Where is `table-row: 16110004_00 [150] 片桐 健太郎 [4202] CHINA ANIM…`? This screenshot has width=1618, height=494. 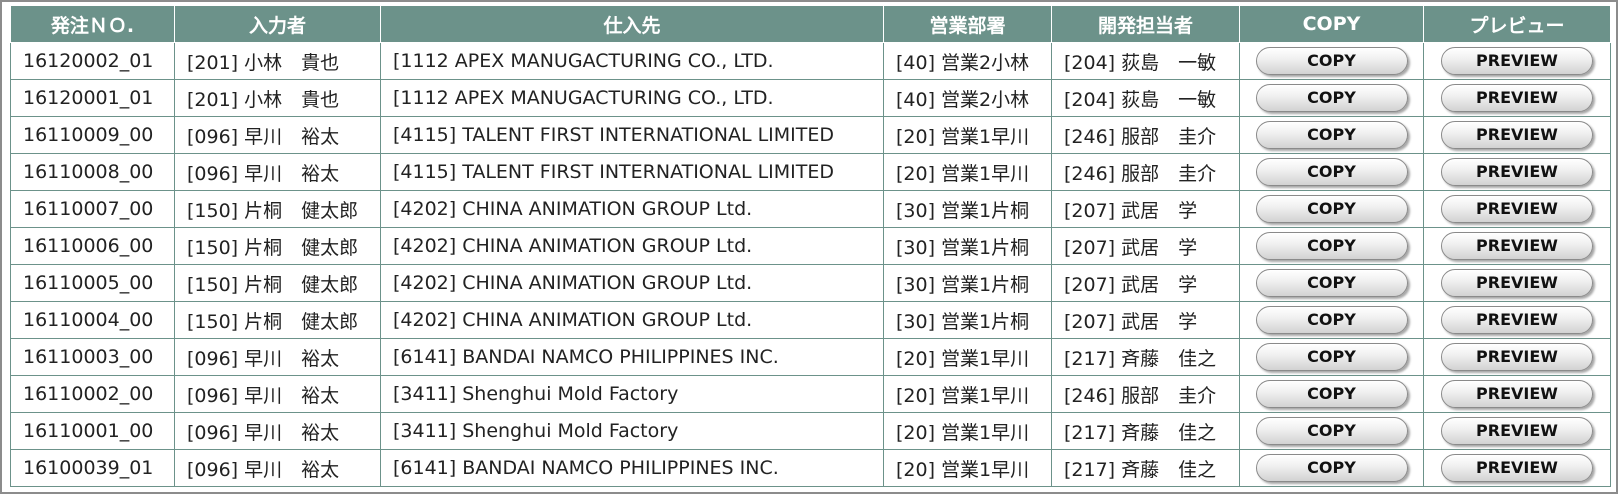 table-row: 16110004_00 [150] 片桐 健太郎 [4202] CHINA ANIM… is located at coordinates (810, 320).